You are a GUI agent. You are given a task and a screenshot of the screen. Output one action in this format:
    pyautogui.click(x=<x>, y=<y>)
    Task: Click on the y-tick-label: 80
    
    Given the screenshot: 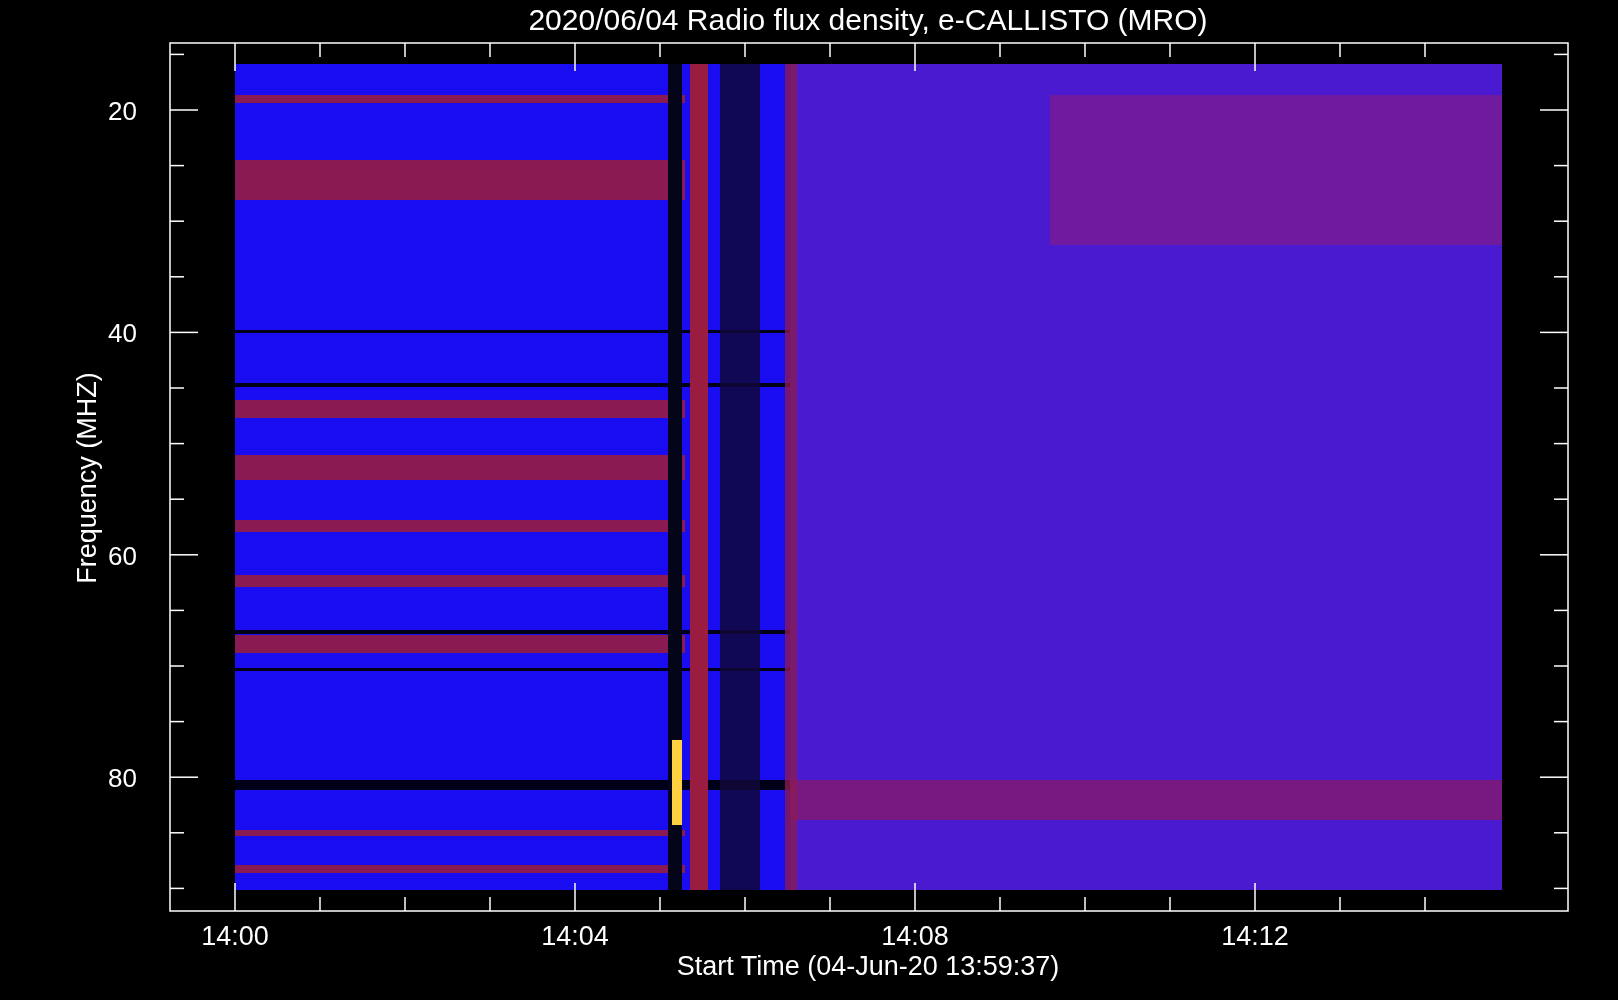 What is the action you would take?
    pyautogui.click(x=122, y=778)
    